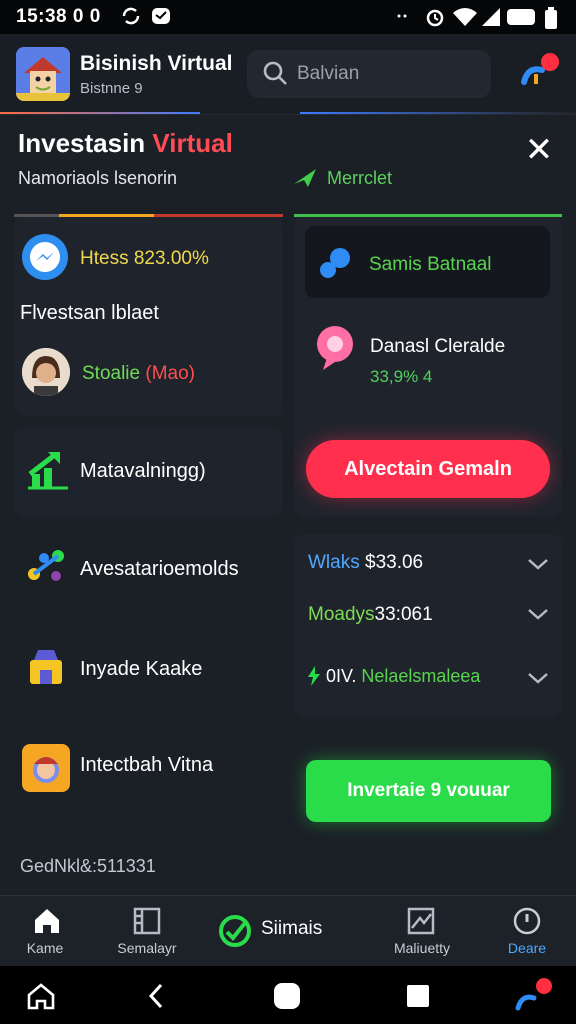  I want to click on dots-icon, so click(407, 18).